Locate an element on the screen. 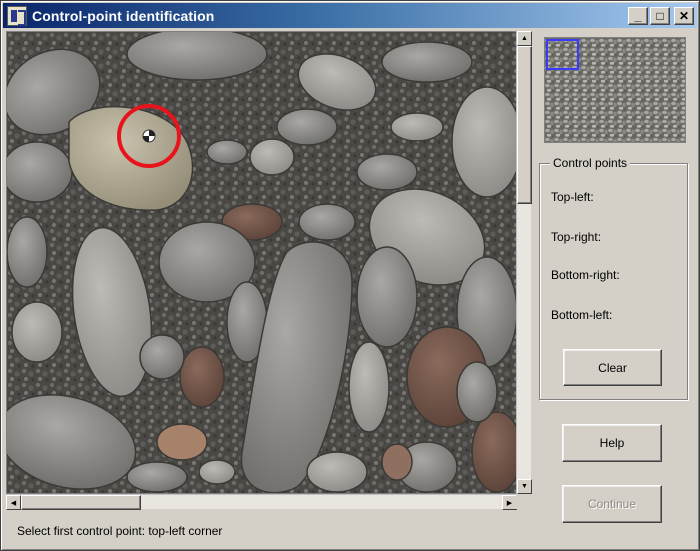 The width and height of the screenshot is (700, 551). close-button: ✕ is located at coordinates (684, 16).